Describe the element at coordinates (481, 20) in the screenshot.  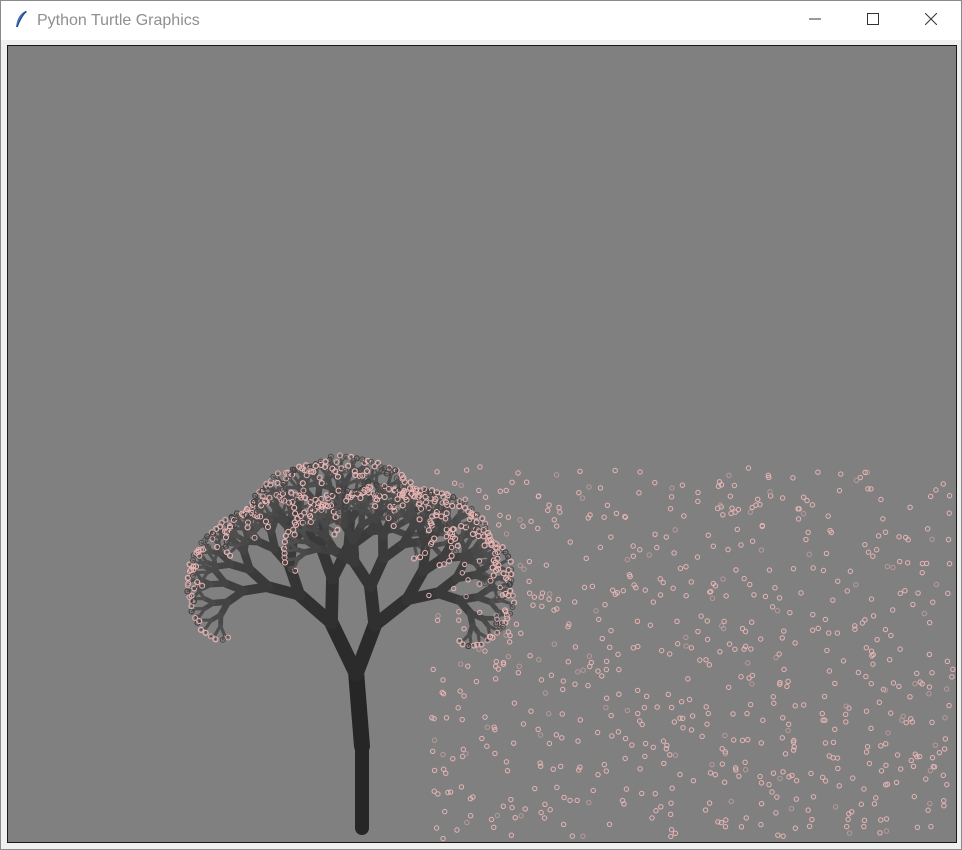
I see `title-bar: Python Turtle Graphics` at that location.